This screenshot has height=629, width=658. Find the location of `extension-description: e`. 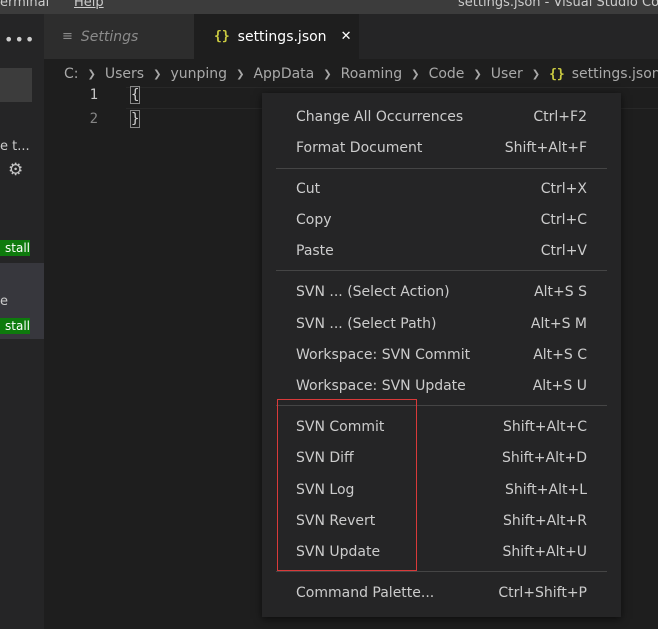

extension-description: e is located at coordinates (4, 301).